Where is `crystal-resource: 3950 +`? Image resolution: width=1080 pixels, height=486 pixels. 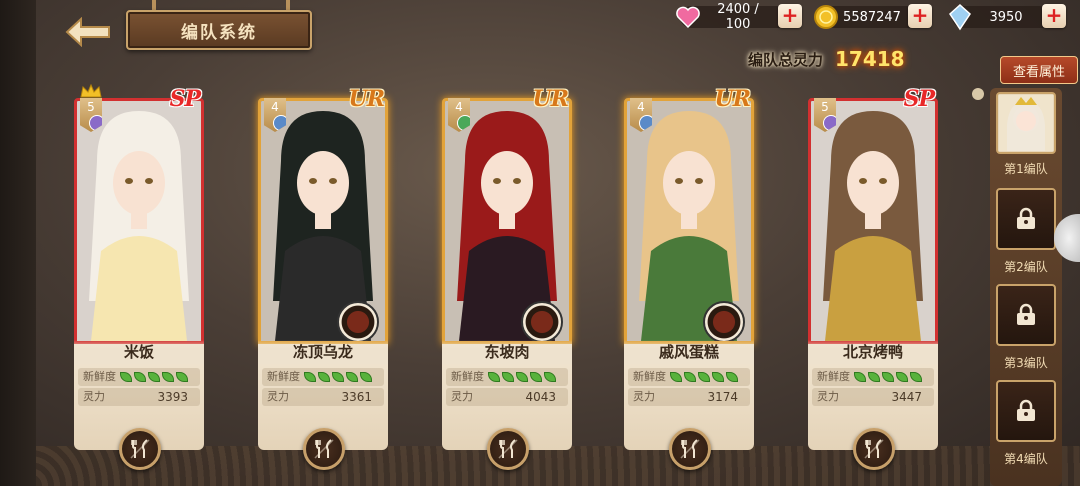
crystal-resource: 3950 + is located at coordinates (1007, 17).